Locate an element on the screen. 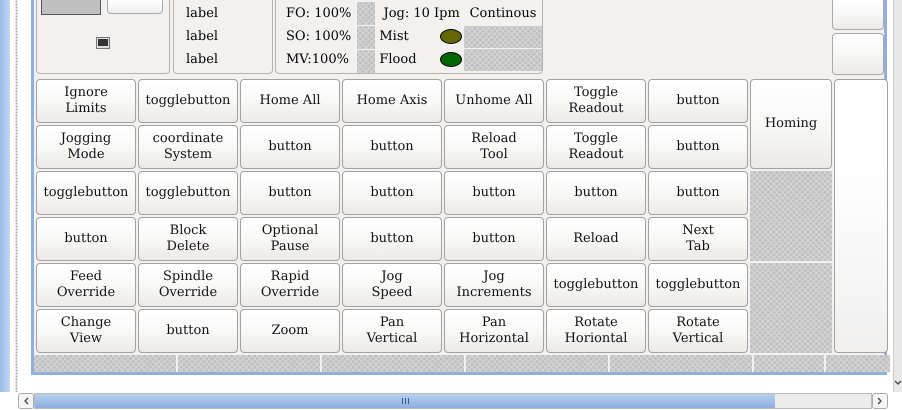  grid-button: Rapid Override is located at coordinates (290, 285).